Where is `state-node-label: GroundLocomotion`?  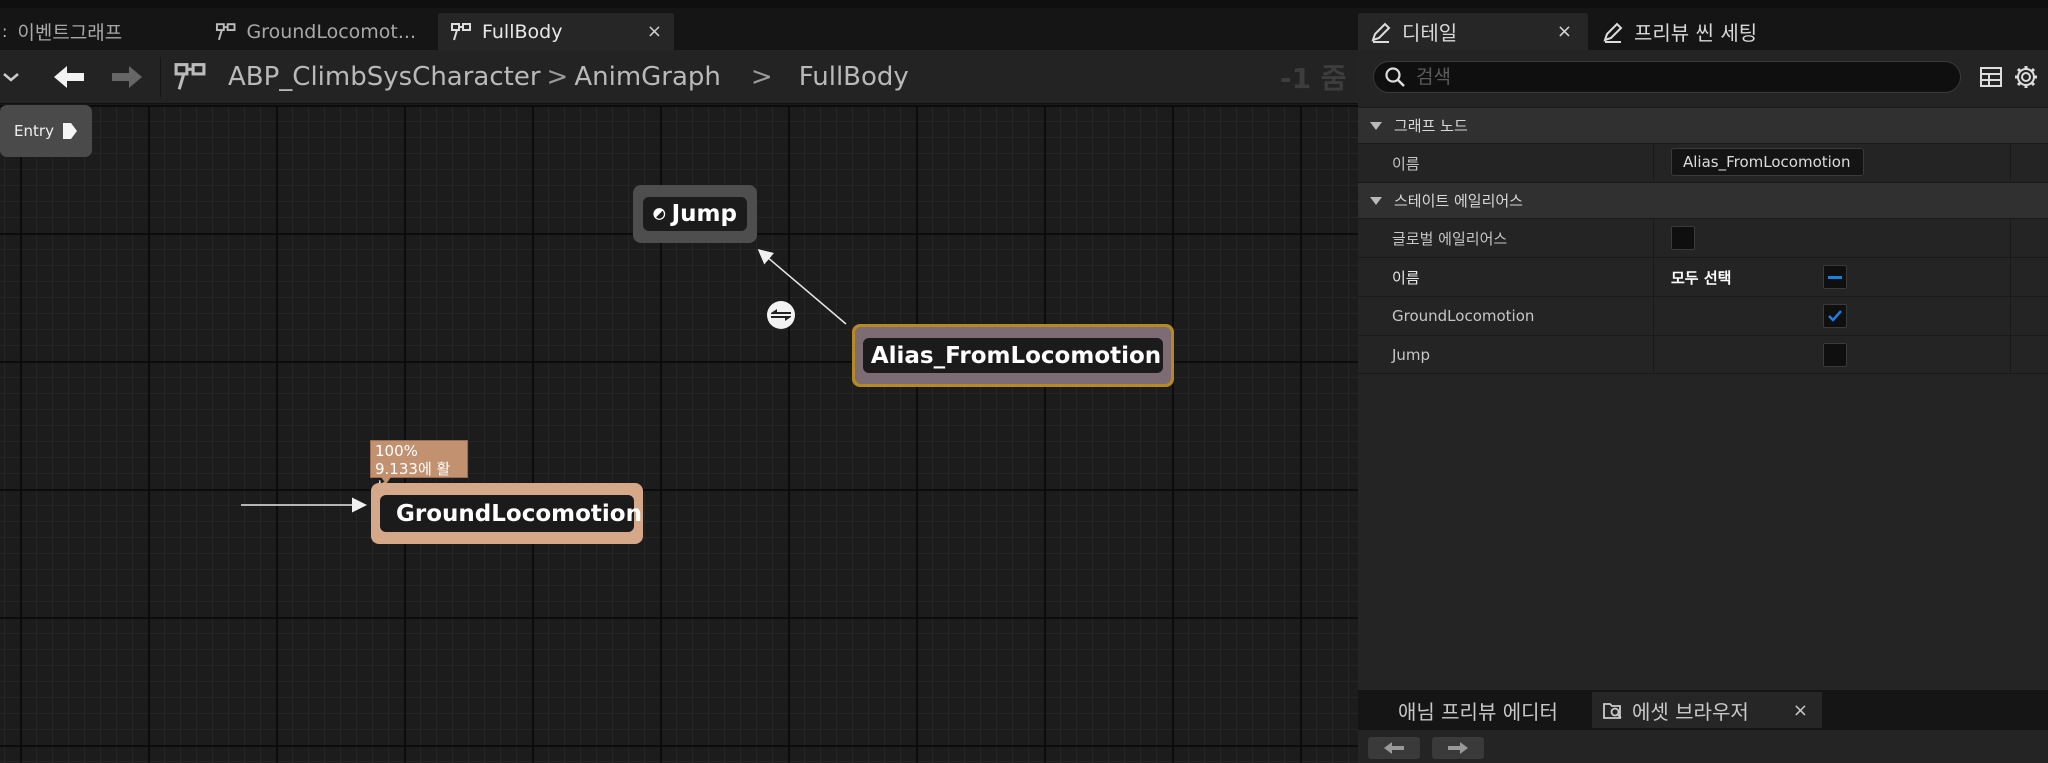
state-node-label: GroundLocomotion is located at coordinates (519, 513).